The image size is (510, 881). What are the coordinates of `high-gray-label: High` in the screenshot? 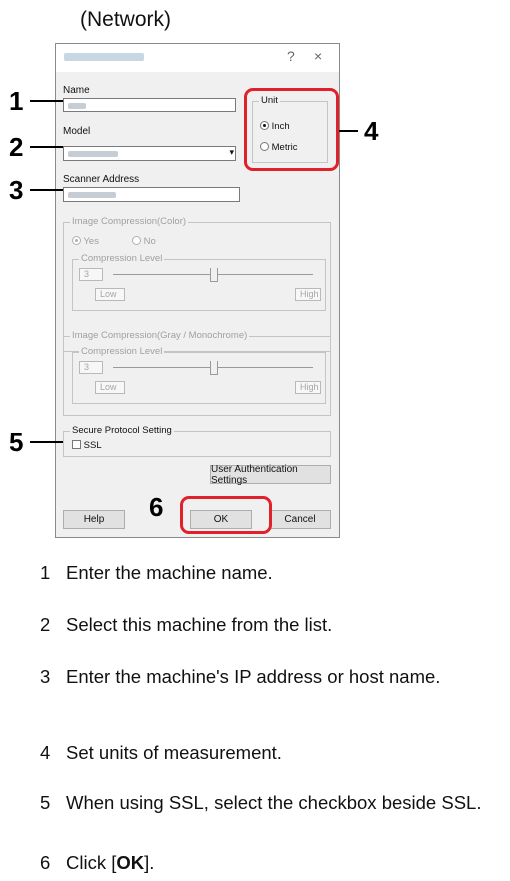 It's located at (308, 387).